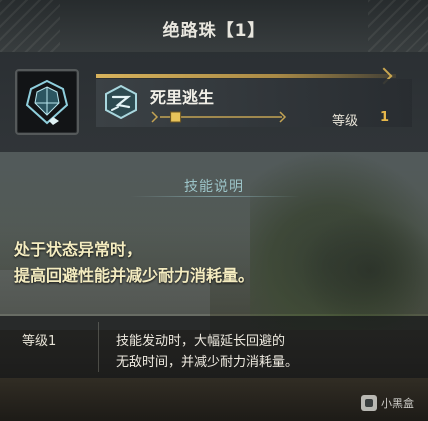  Describe the element at coordinates (207, 362) in the screenshot. I see `level-effect-text: 无敌时间，并减少耐力消耗量。` at that location.